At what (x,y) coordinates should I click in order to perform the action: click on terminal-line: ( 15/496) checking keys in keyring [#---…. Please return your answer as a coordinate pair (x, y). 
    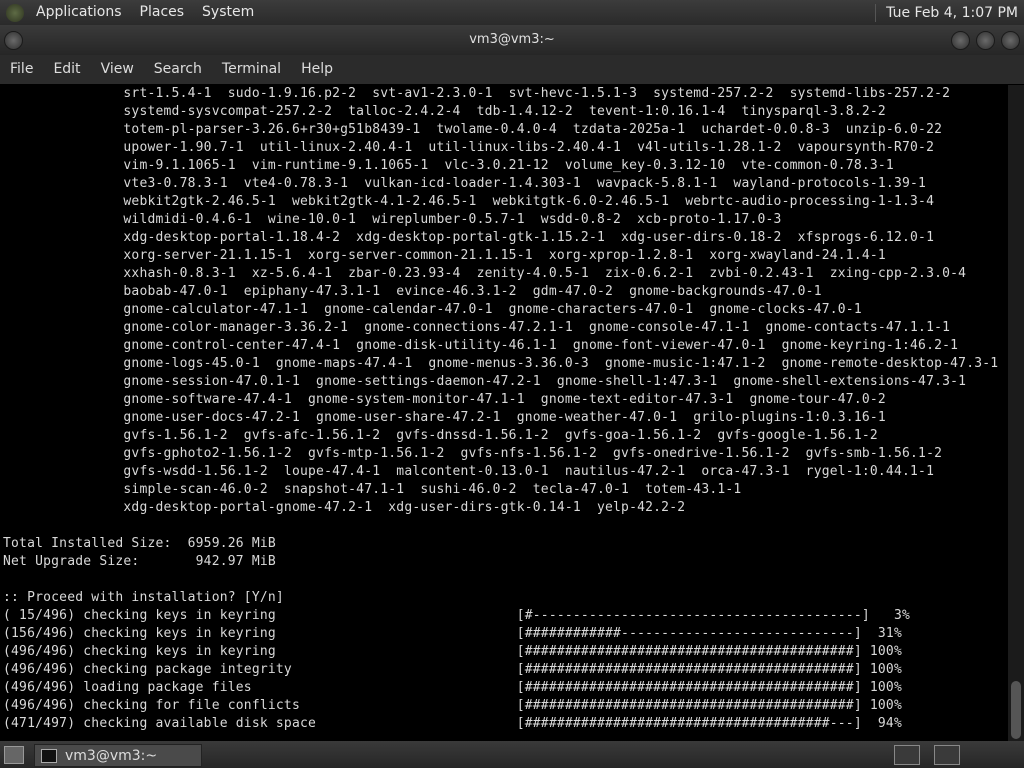
    Looking at the image, I should click on (457, 615).